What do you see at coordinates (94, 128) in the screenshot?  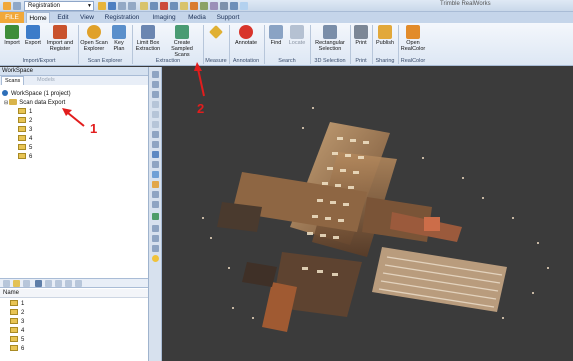 I see `annotation-number-1: 1` at bounding box center [94, 128].